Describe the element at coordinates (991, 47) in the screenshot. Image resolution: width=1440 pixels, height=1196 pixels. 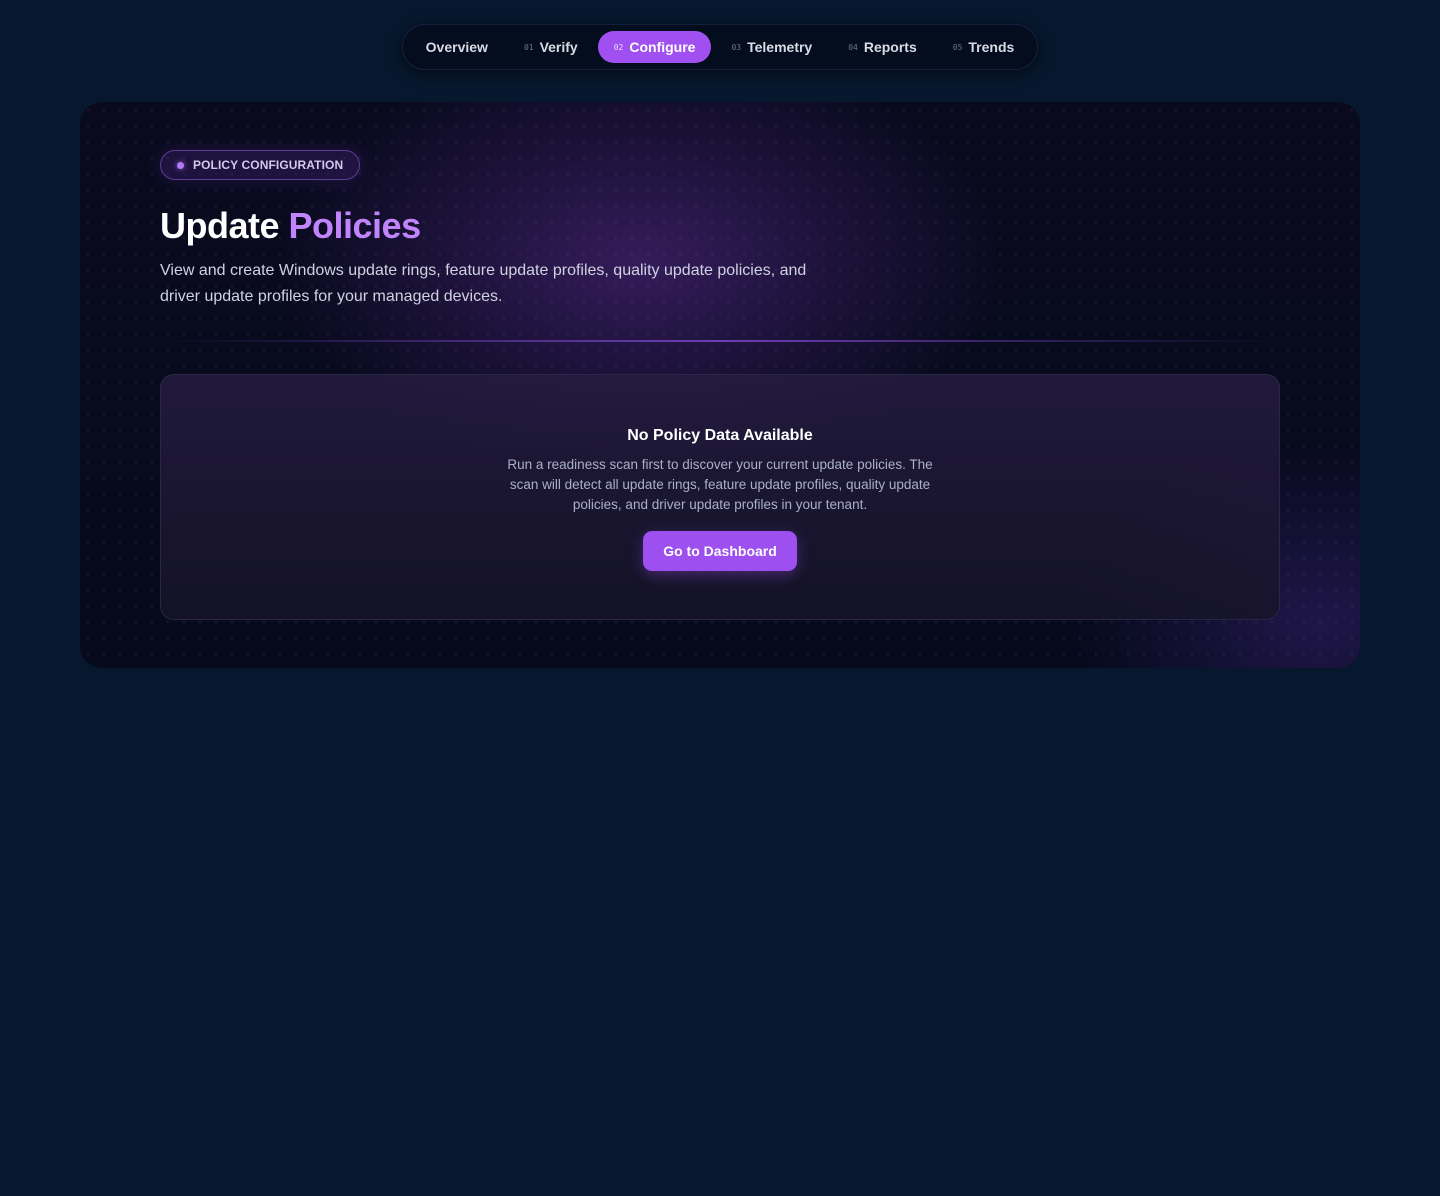
I see `nav-tab-label: Trends` at that location.